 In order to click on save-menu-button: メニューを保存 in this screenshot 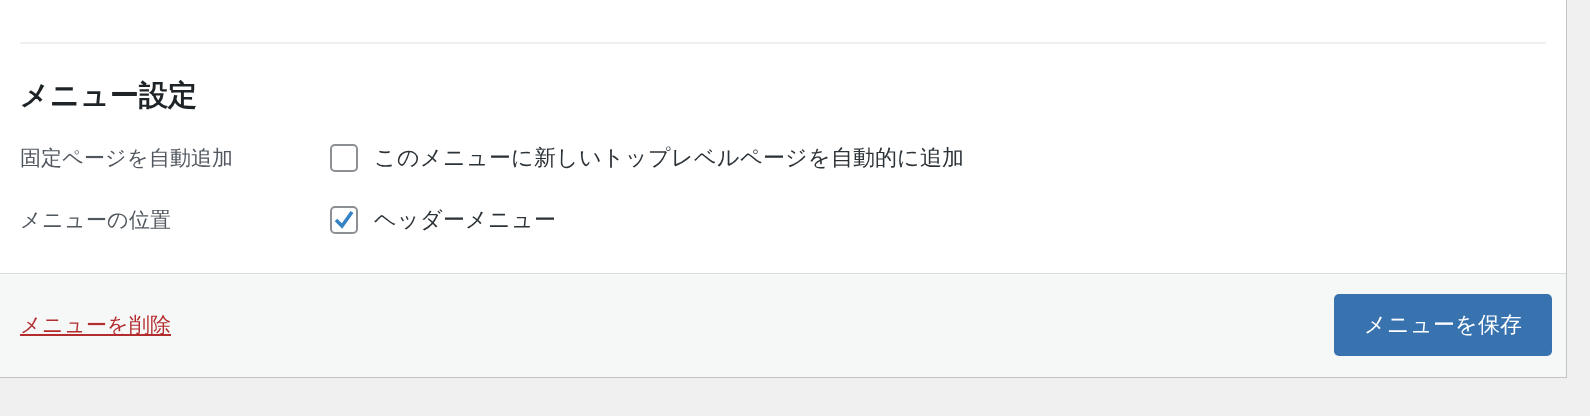, I will do `click(1443, 325)`.